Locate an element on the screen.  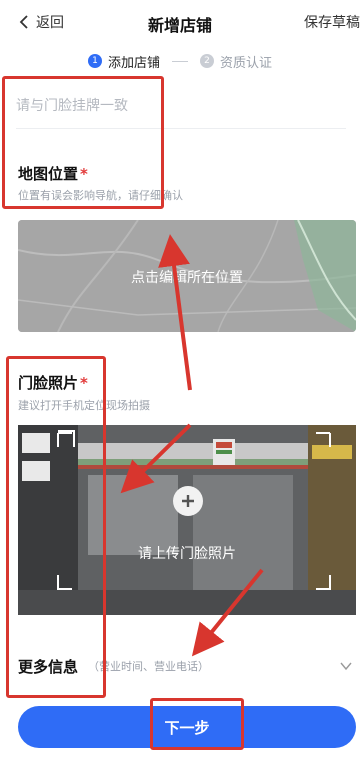
step-qualification: 2 资质认证 is located at coordinates (236, 61).